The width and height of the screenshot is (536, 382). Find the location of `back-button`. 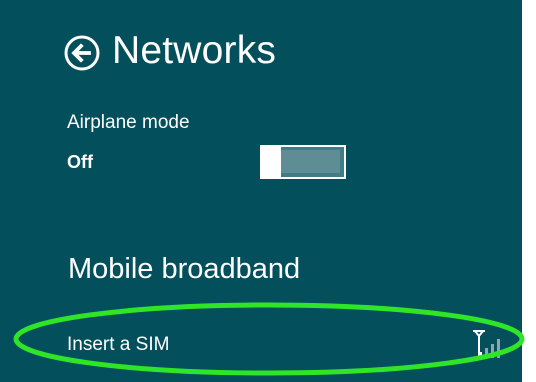

back-button is located at coordinates (82, 53).